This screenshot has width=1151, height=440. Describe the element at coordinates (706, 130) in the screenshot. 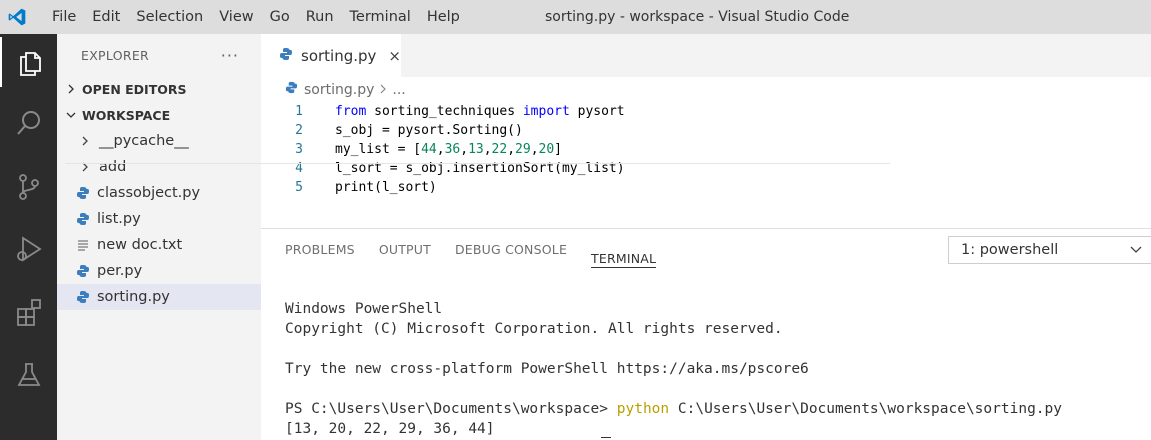

I see `code-line: 2 s_obj = pysort.Sorting()` at that location.